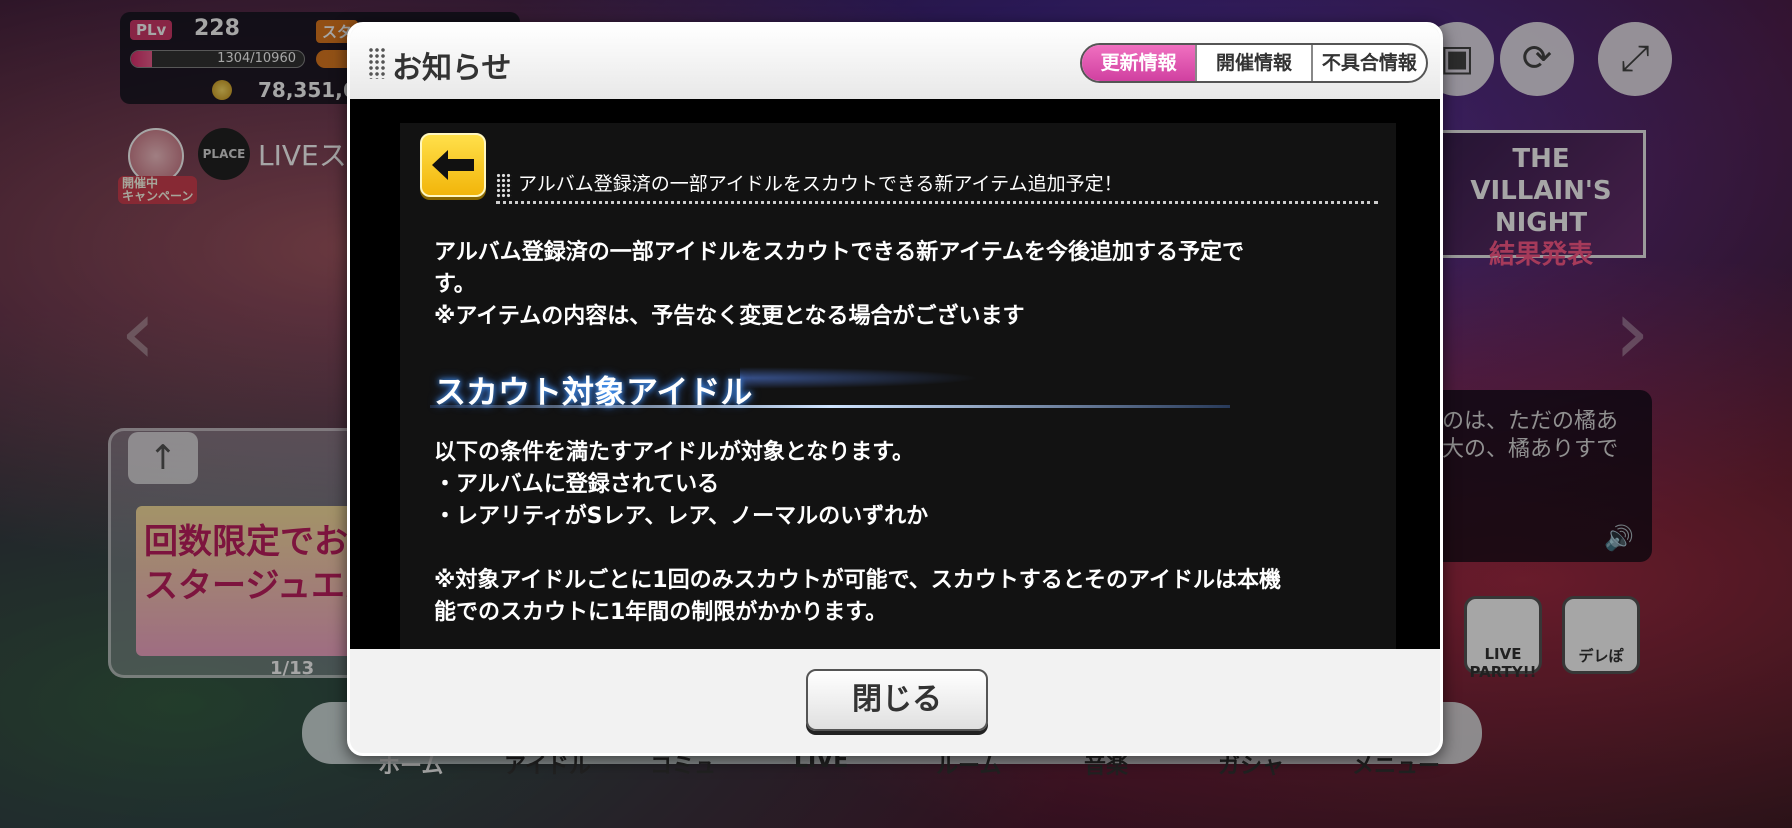 Image resolution: width=1792 pixels, height=828 pixels. Describe the element at coordinates (577, 484) in the screenshot. I see `condition-1: ・アルバムに登録されている` at that location.